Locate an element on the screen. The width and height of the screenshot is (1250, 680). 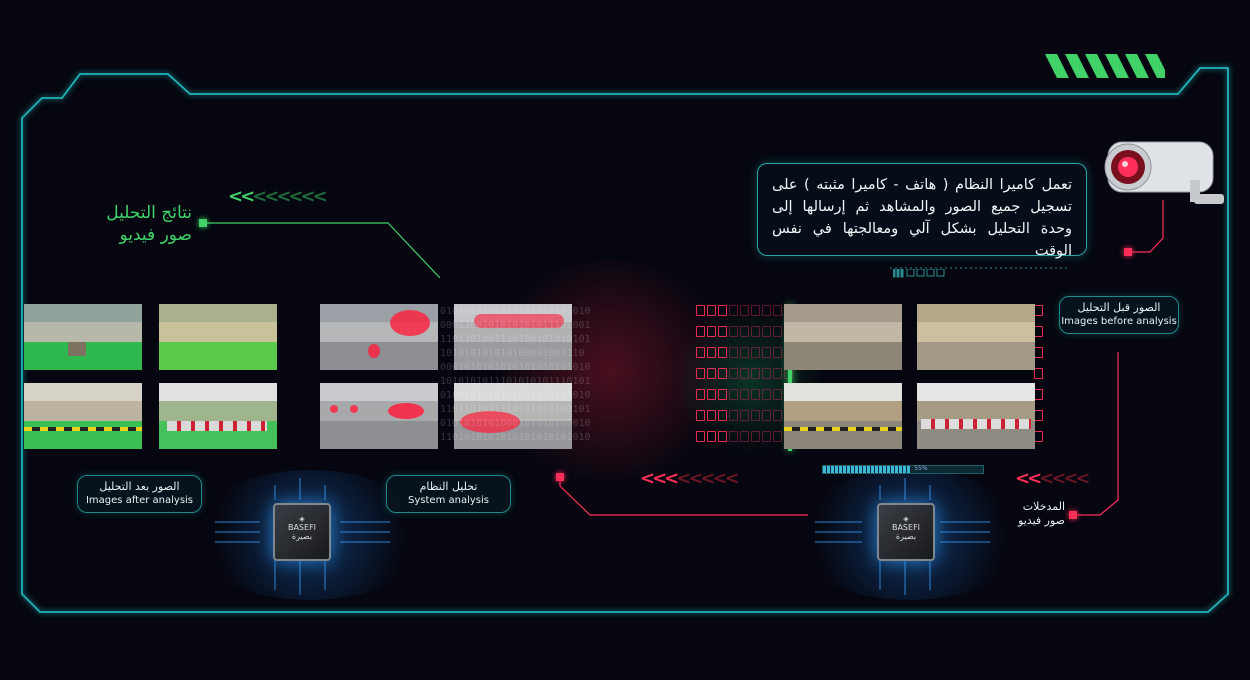
red-node-middle is located at coordinates (560, 477).